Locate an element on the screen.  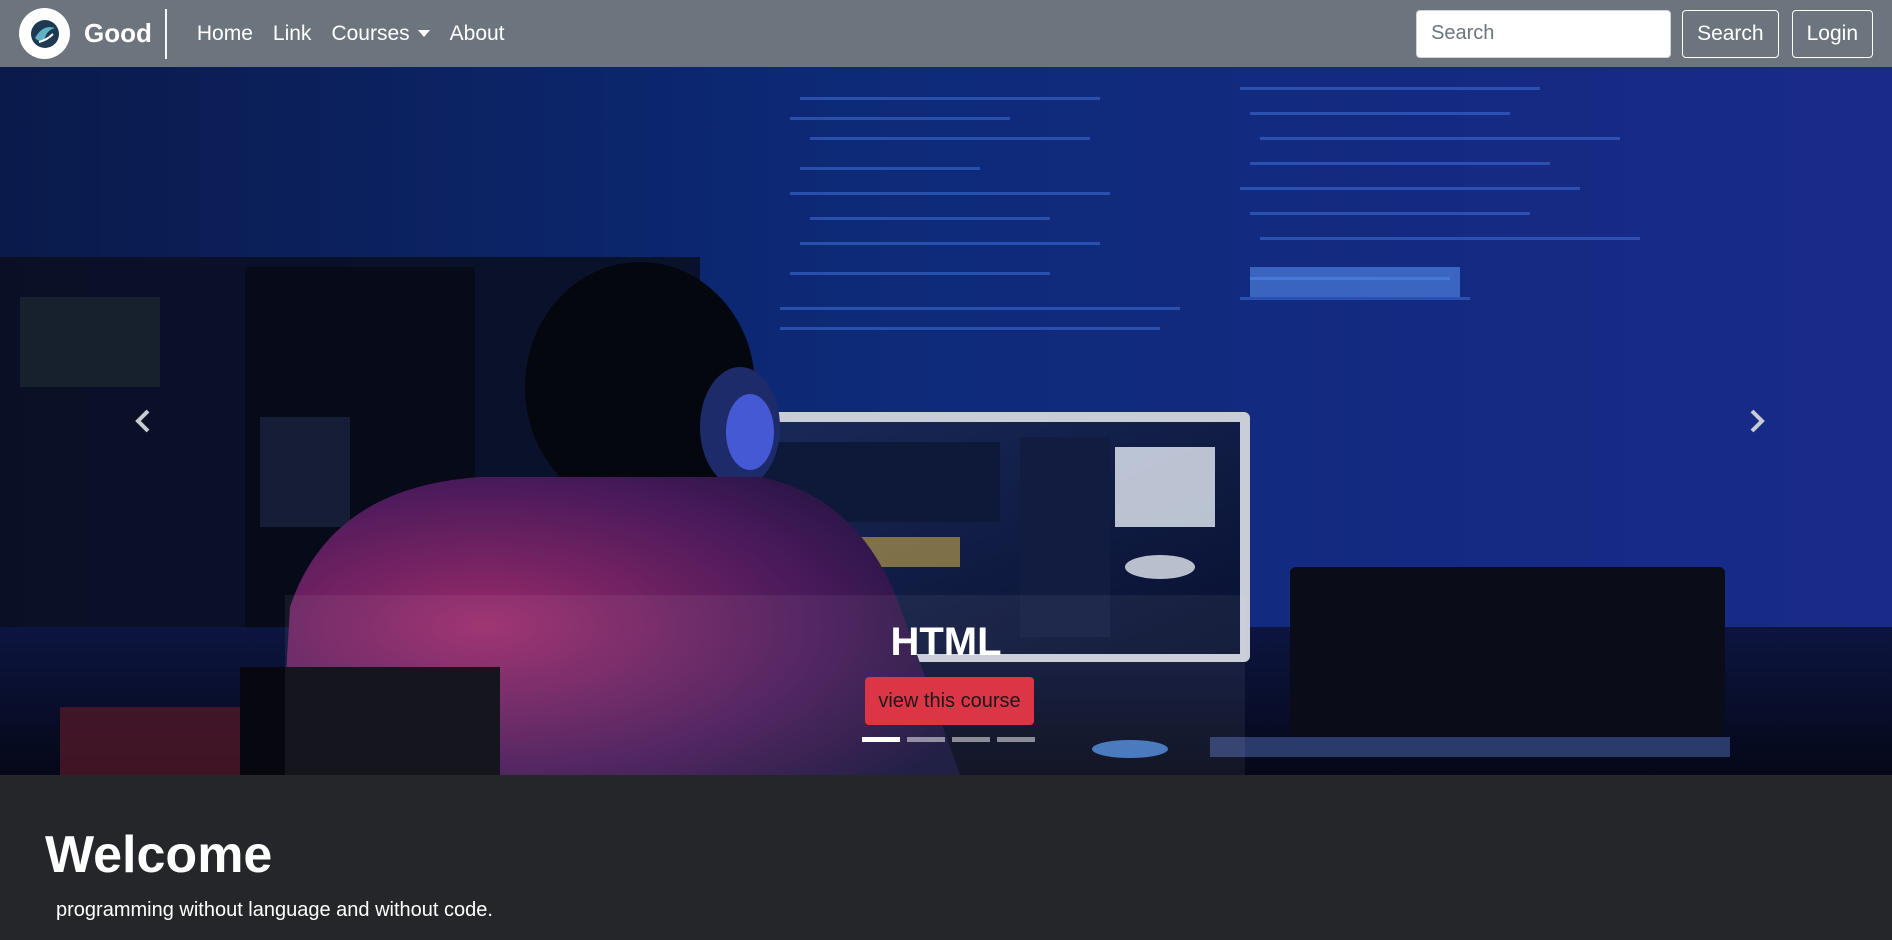
logo-icon is located at coordinates (44, 33).